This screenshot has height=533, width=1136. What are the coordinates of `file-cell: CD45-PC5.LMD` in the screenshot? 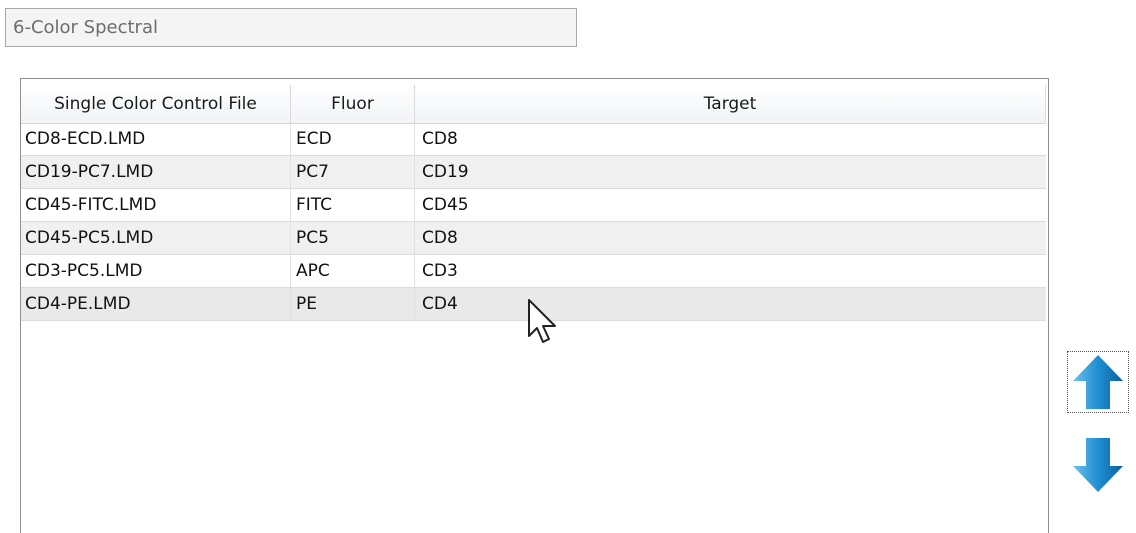 It's located at (156, 238).